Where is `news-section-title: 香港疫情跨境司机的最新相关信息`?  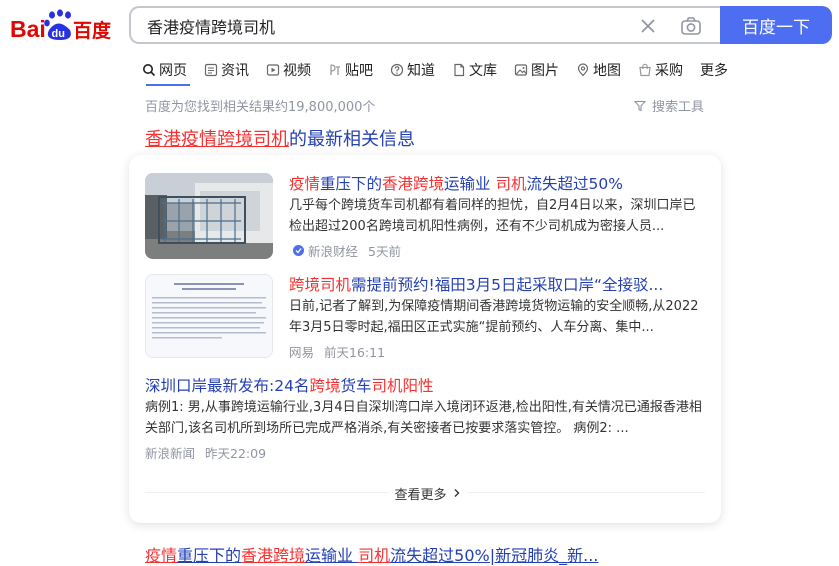
news-section-title: 香港疫情跨境司机的最新相关信息 is located at coordinates (280, 138).